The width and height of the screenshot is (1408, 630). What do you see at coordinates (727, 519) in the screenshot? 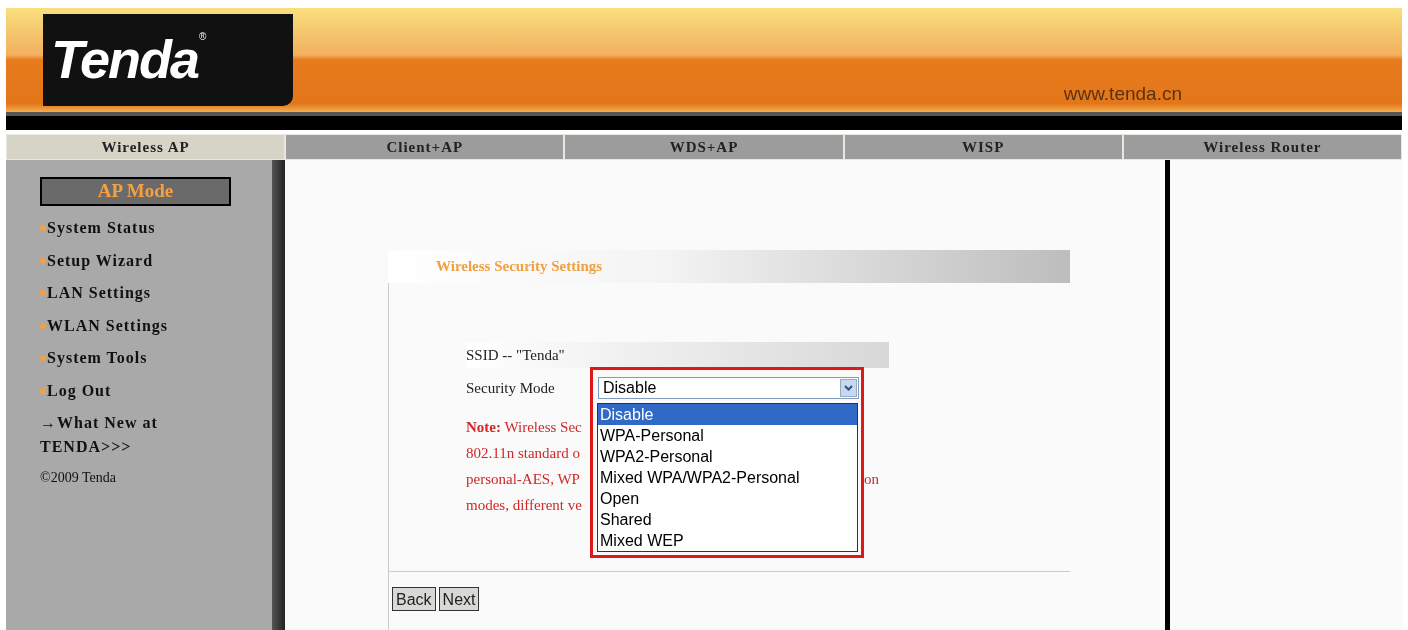
I see `dropdown-option: Shared` at bounding box center [727, 519].